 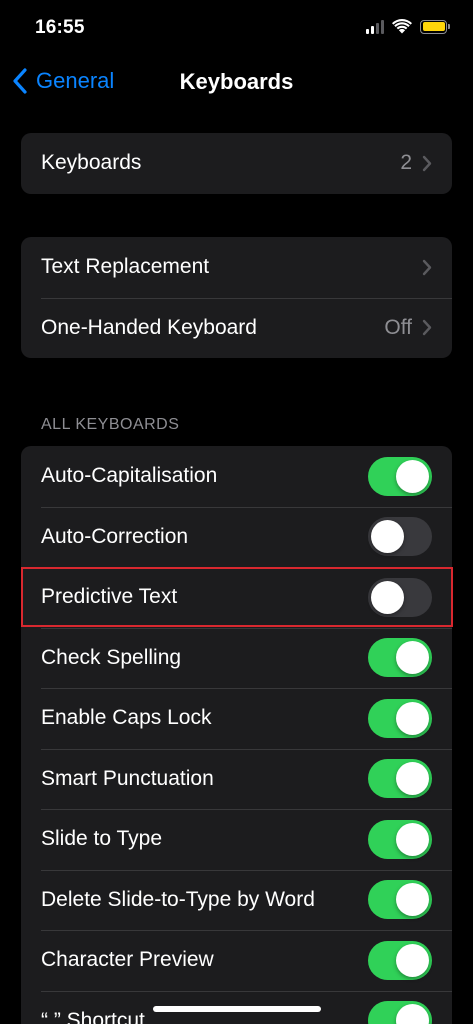 I want to click on status-icons, so click(x=408, y=26).